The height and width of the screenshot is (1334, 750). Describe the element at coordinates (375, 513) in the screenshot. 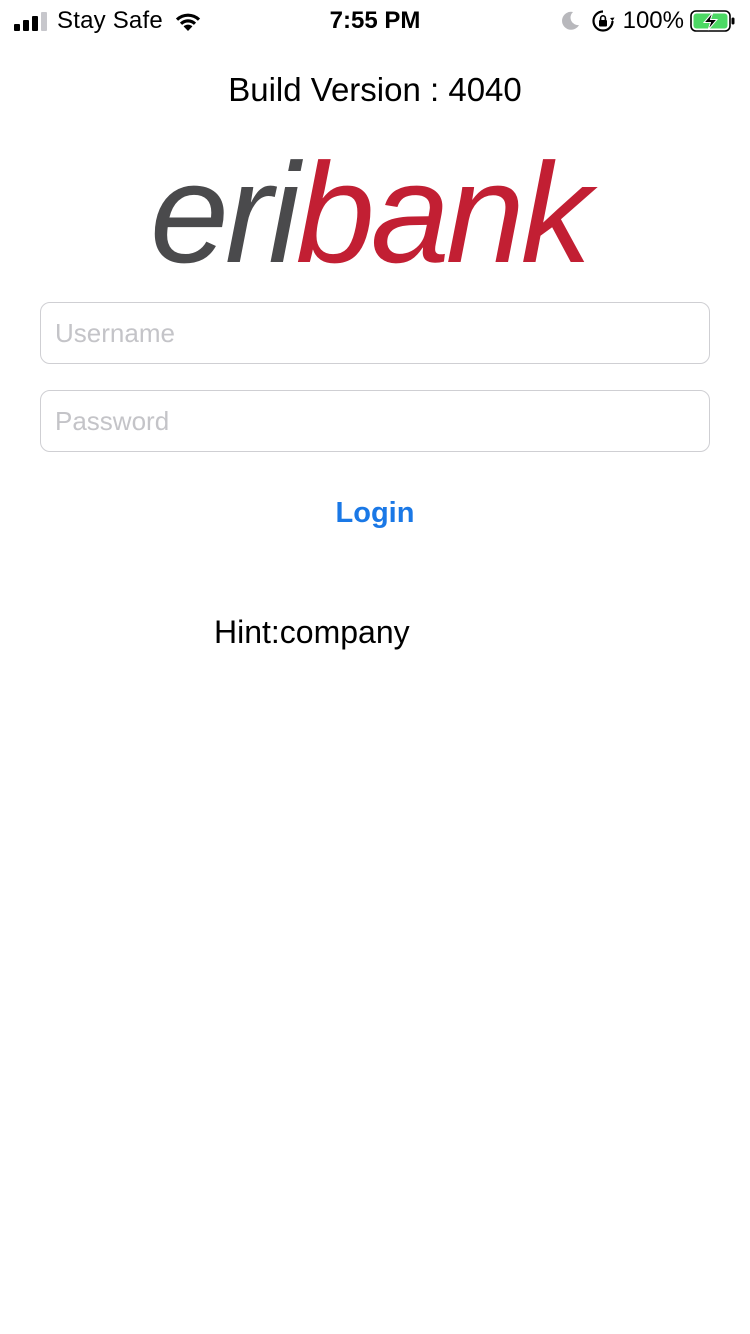

I see `login-button: Login` at that location.